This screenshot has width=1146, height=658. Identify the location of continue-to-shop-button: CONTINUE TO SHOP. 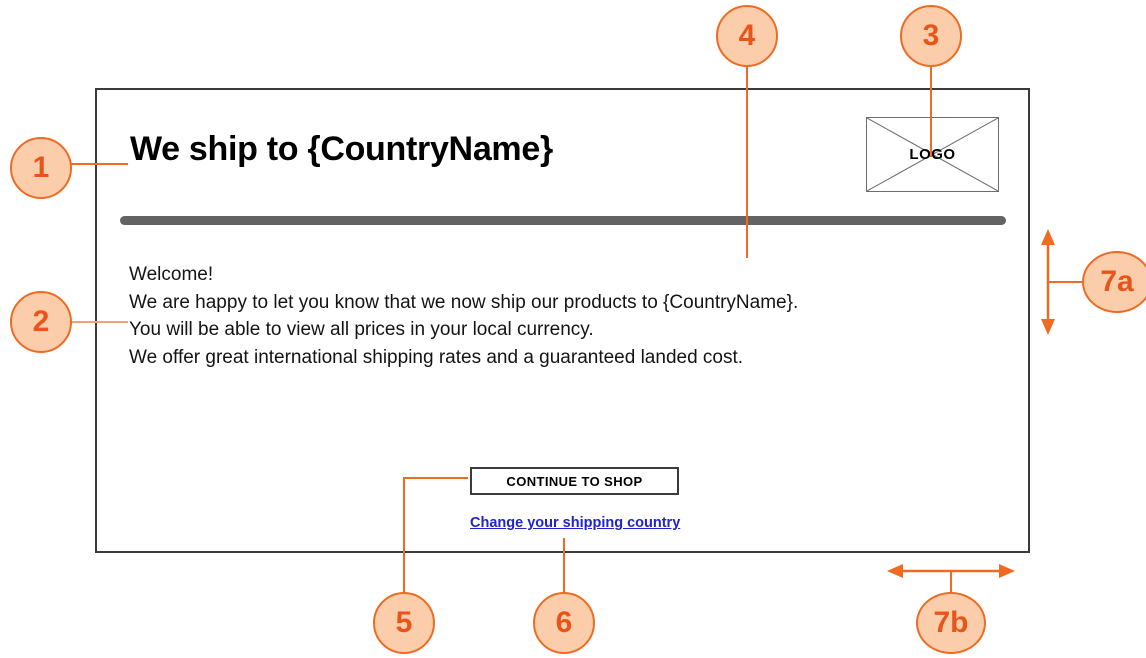
(574, 481).